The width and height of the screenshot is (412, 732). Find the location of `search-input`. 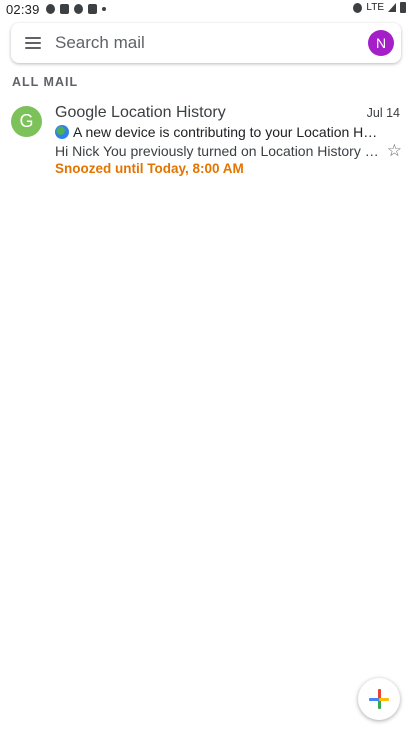

search-input is located at coordinates (211, 43).